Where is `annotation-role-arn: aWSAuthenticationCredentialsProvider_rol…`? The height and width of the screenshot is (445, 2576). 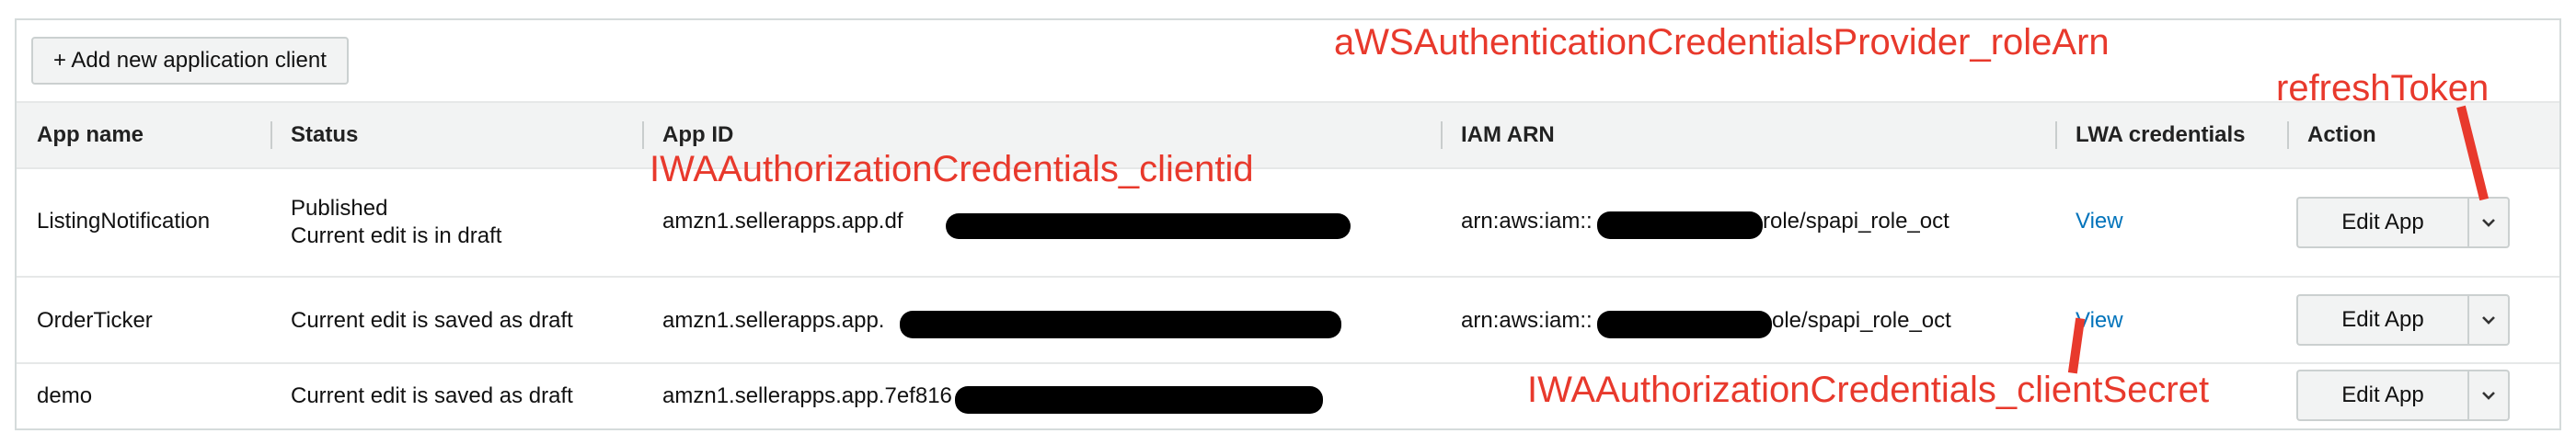
annotation-role-arn: aWSAuthenticationCredentialsProvider_rol… is located at coordinates (1722, 42).